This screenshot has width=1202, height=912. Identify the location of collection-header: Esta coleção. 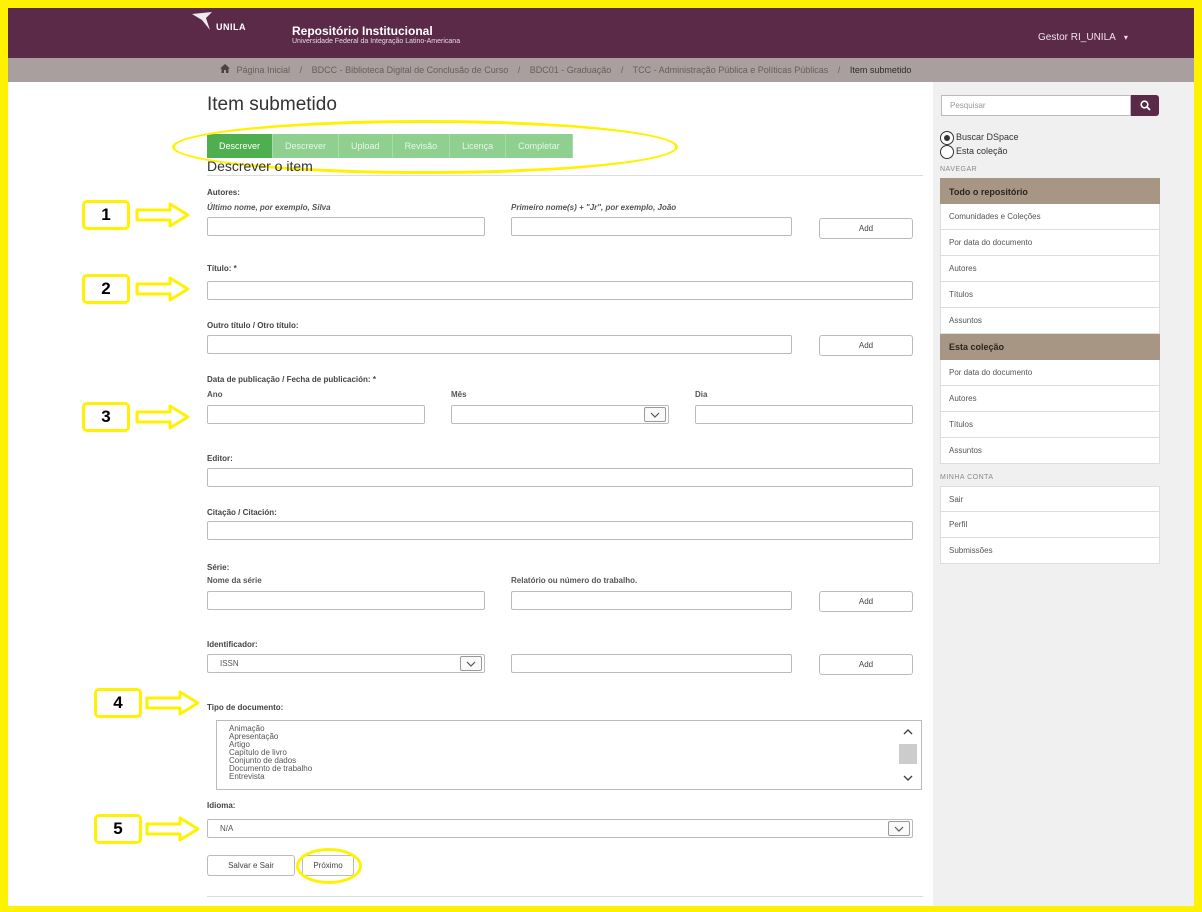
(1050, 347).